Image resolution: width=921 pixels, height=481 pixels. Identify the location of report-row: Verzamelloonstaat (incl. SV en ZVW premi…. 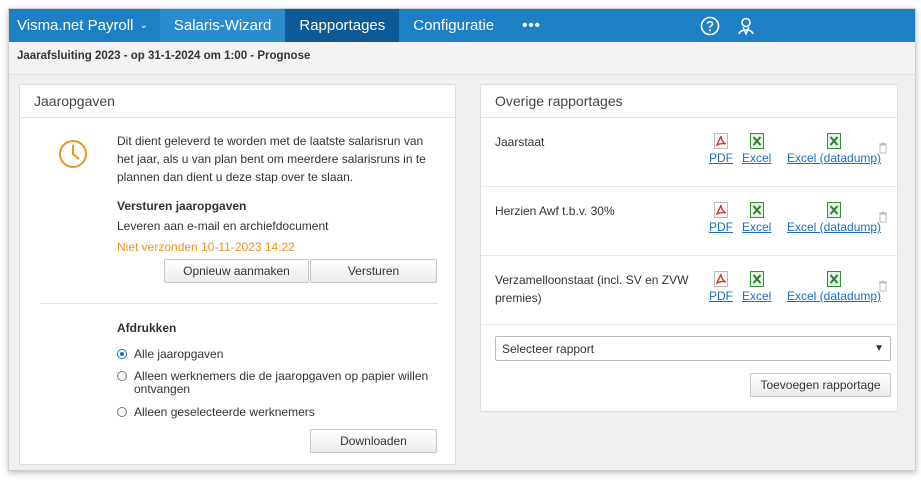
(689, 290).